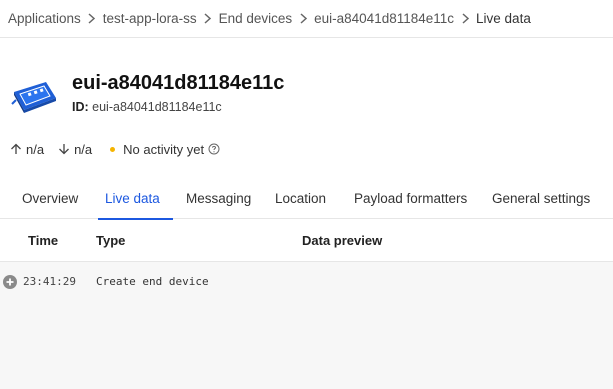 Image resolution: width=613 pixels, height=389 pixels. What do you see at coordinates (178, 83) in the screenshot?
I see `page-title: eui-a84041d81184e11c` at bounding box center [178, 83].